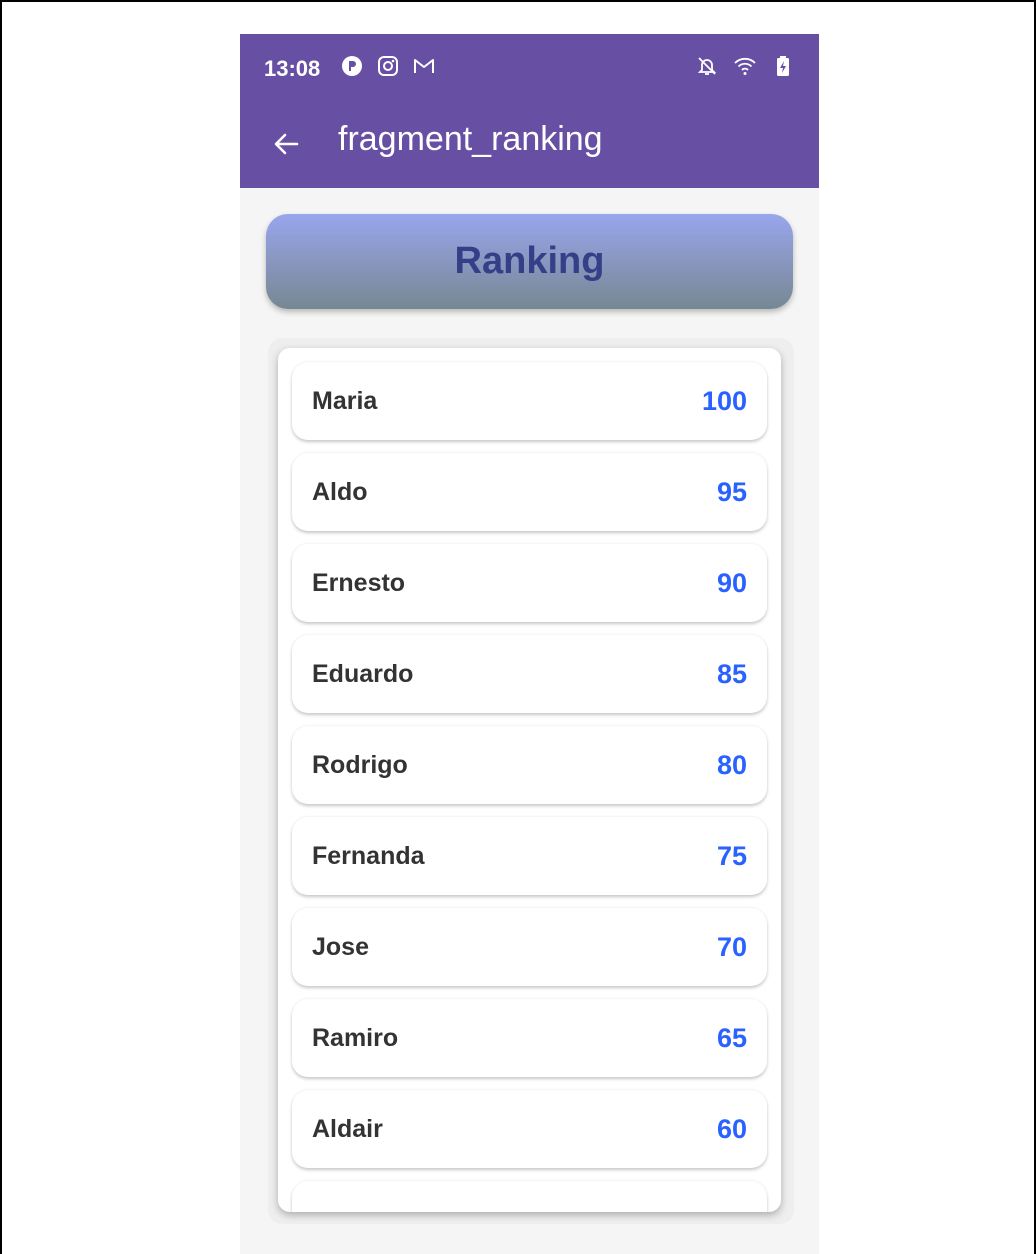 The height and width of the screenshot is (1254, 1036). What do you see at coordinates (731, 764) in the screenshot?
I see `player-score: 80` at bounding box center [731, 764].